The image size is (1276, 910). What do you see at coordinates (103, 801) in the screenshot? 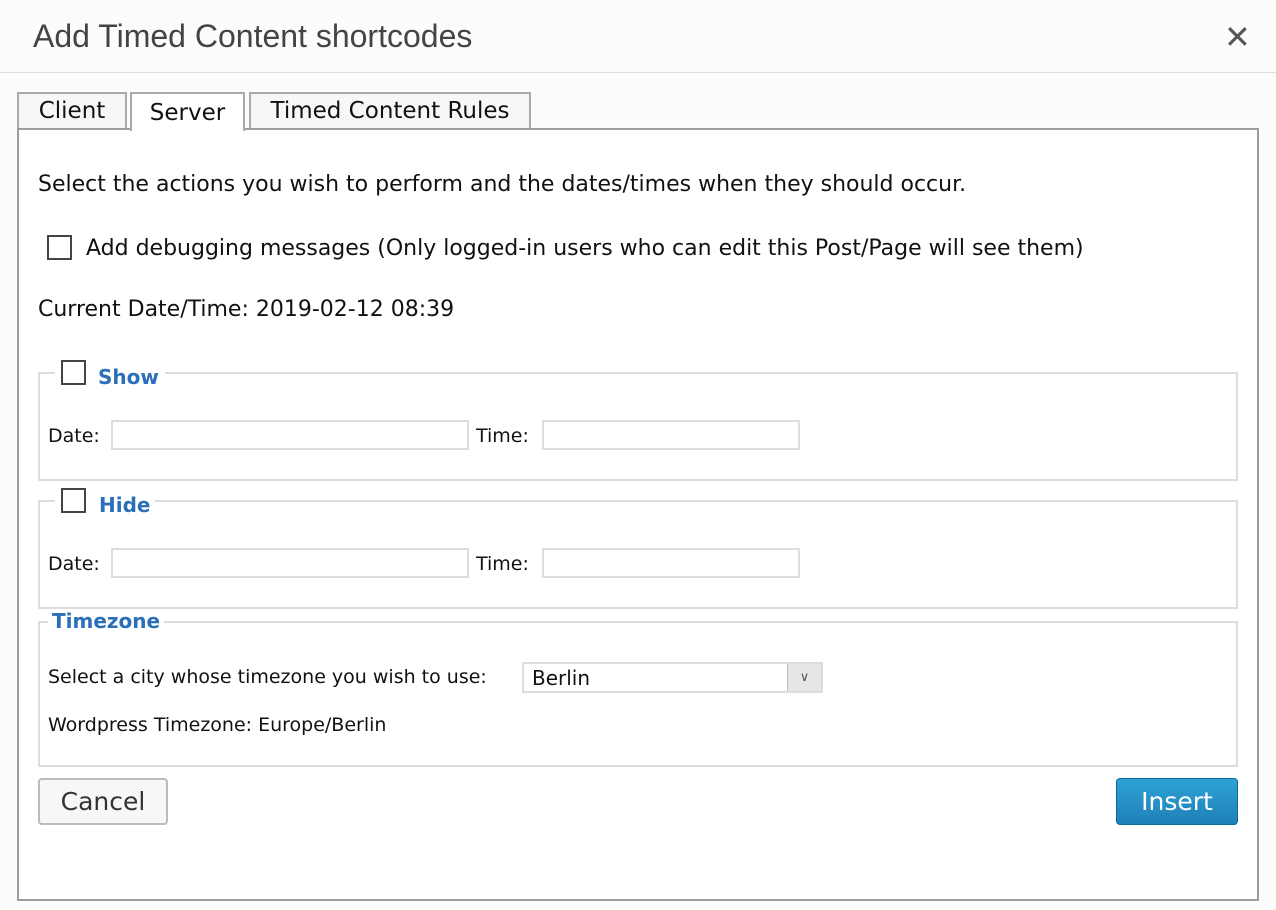
I see `cancel-button: Cancel` at bounding box center [103, 801].